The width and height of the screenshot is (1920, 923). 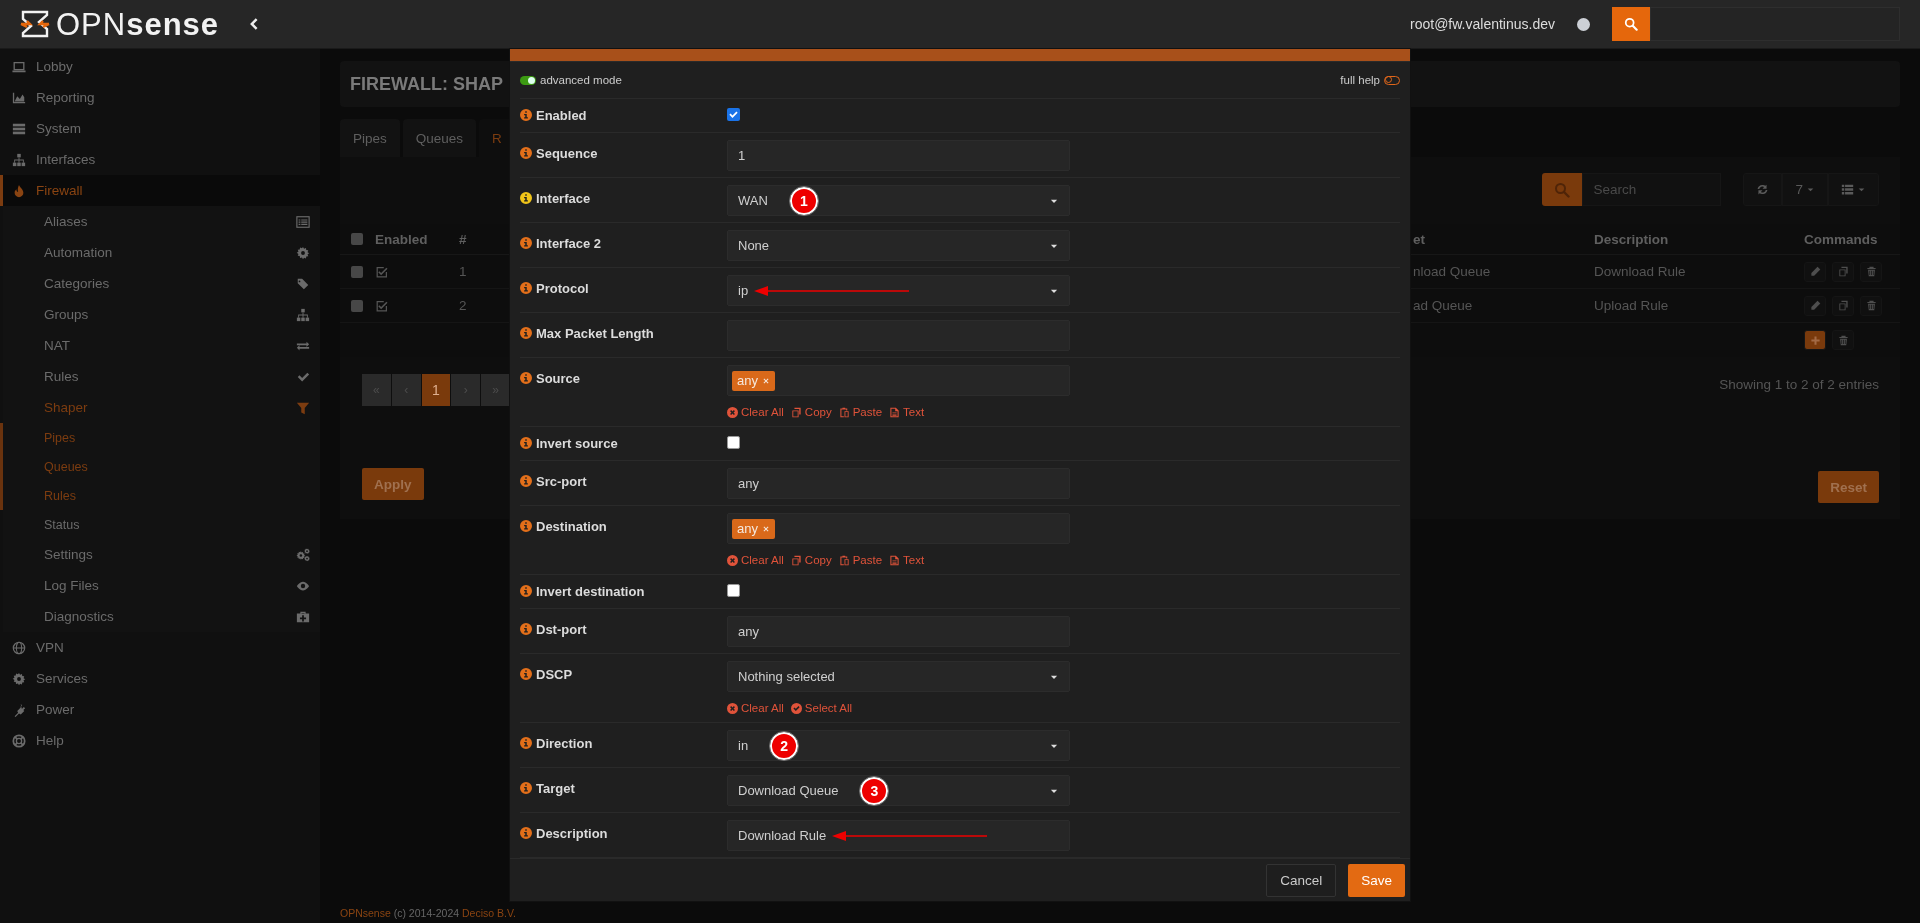 I want to click on submenu-item: Pipes, so click(x=160, y=437).